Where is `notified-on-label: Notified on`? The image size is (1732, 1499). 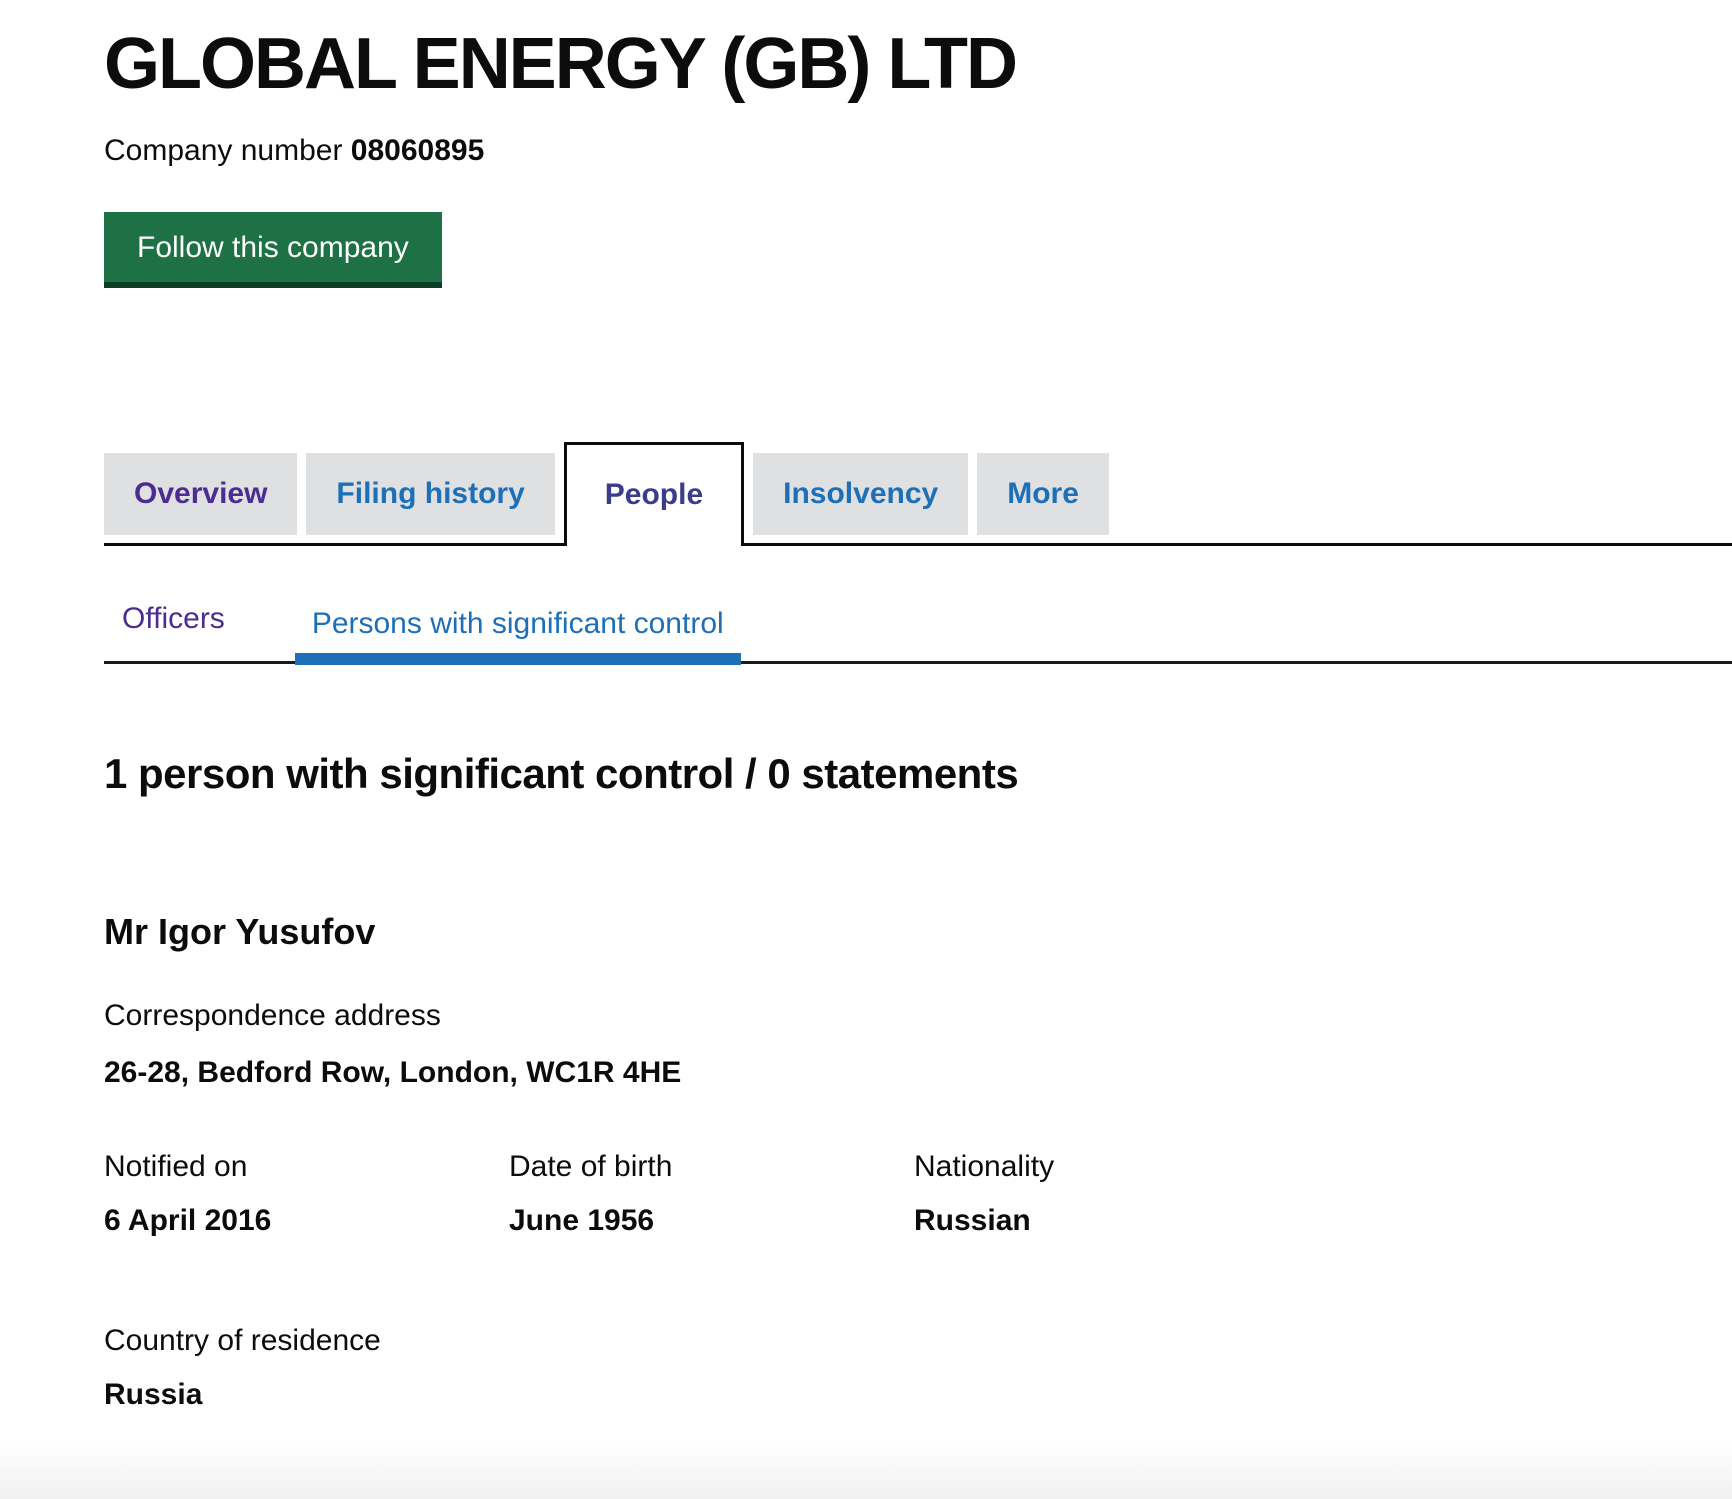 notified-on-label: Notified on is located at coordinates (176, 1166).